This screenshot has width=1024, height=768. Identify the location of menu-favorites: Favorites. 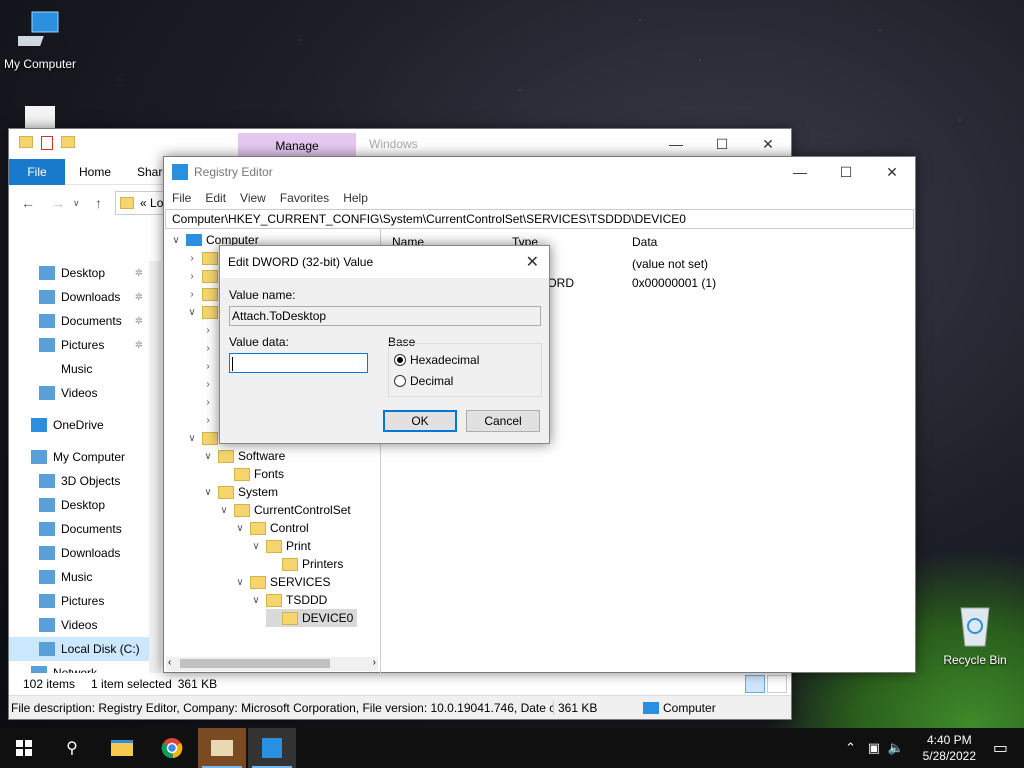
(304, 198).